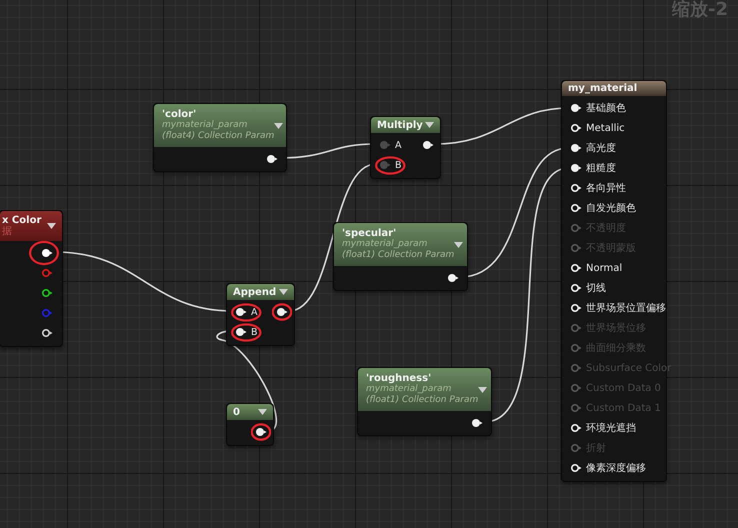  What do you see at coordinates (260, 314) in the screenshot?
I see `node-card: Append A B` at bounding box center [260, 314].